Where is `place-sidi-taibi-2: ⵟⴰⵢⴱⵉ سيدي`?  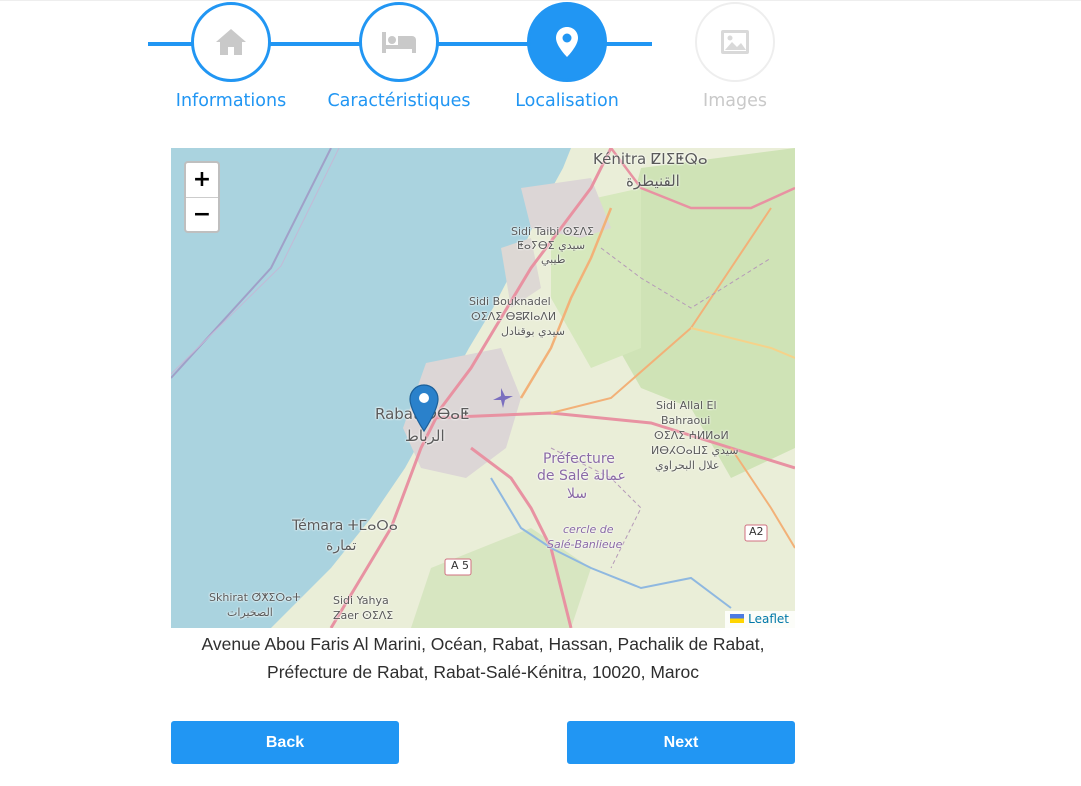 place-sidi-taibi-2: ⵟⴰⵢⴱⵉ سيدي is located at coordinates (551, 245).